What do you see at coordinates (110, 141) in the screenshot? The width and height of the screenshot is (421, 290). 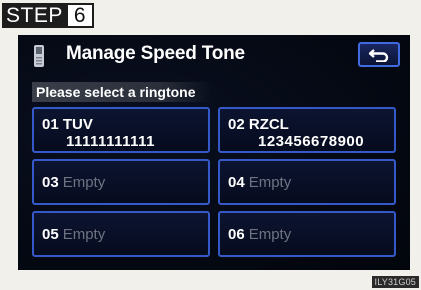 I see `slot-value: 11111111111` at bounding box center [110, 141].